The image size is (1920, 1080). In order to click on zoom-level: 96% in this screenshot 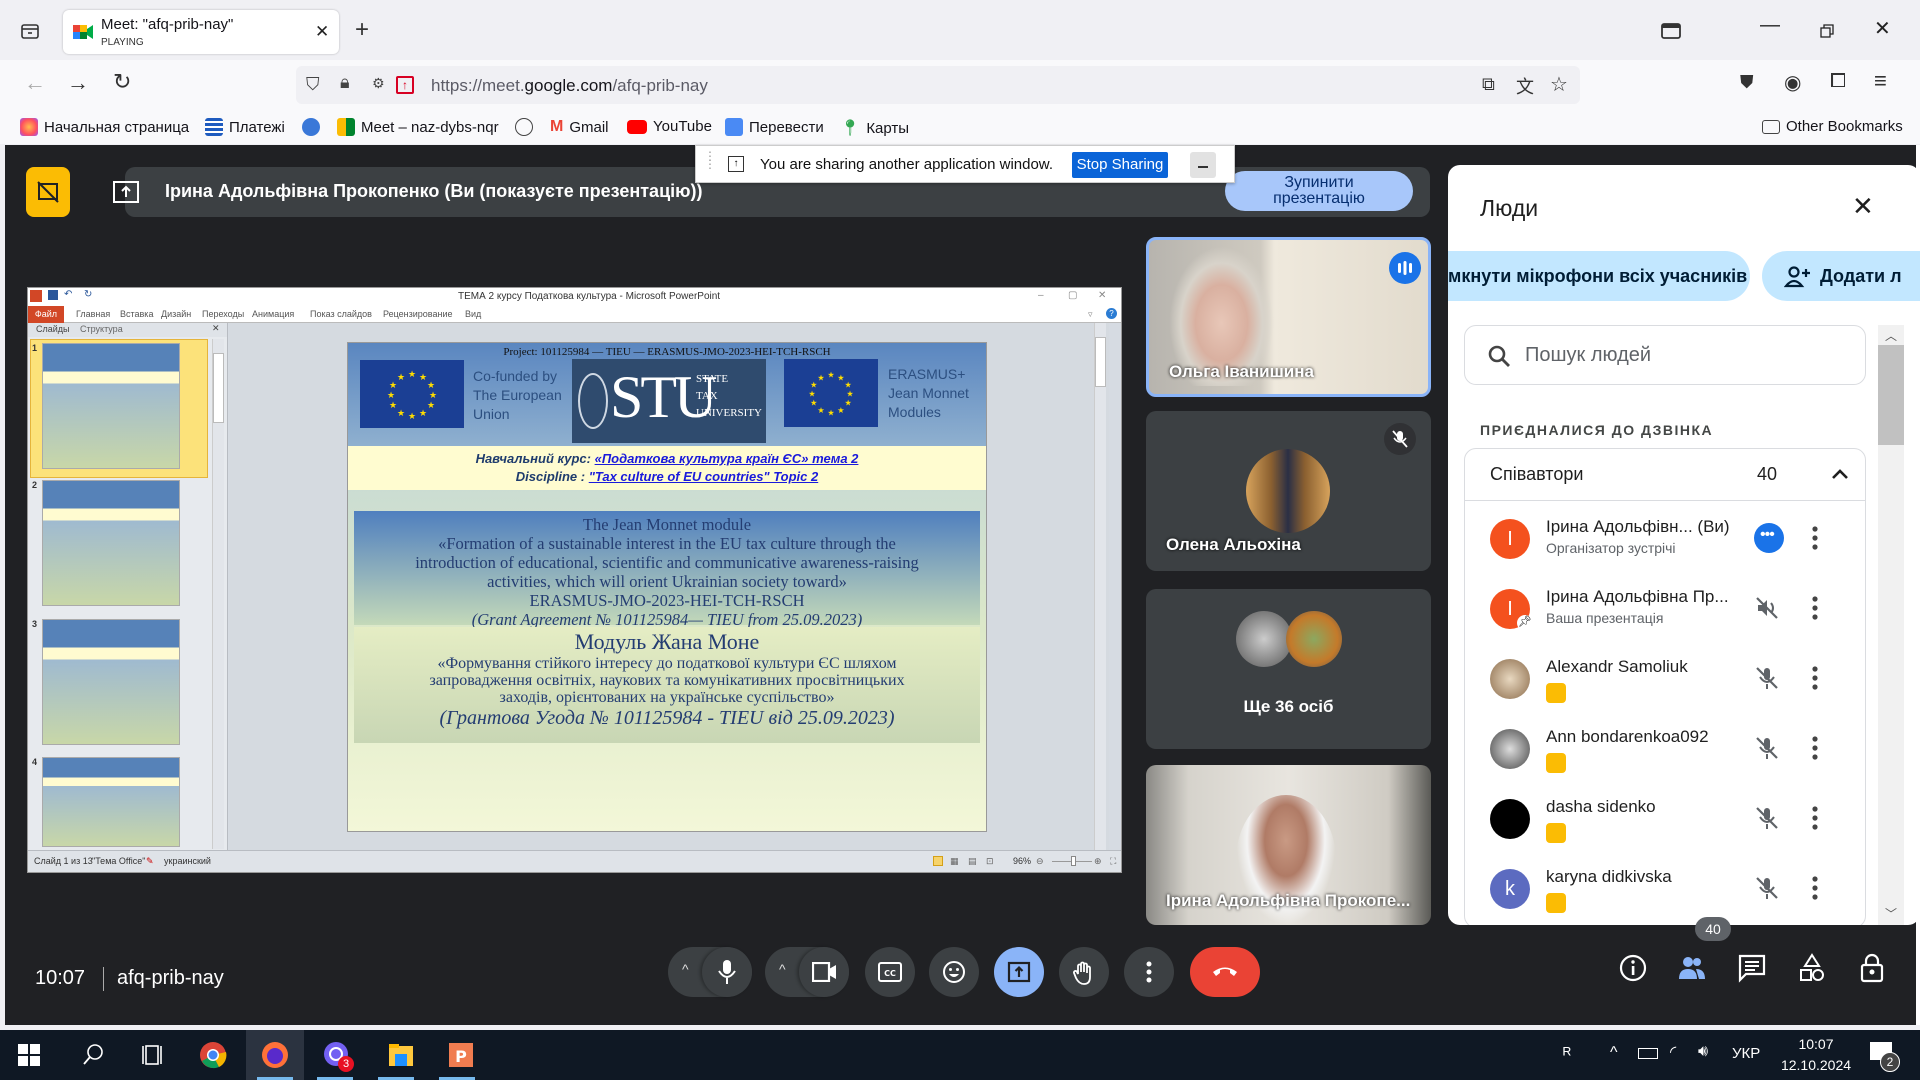, I will do `click(1022, 861)`.